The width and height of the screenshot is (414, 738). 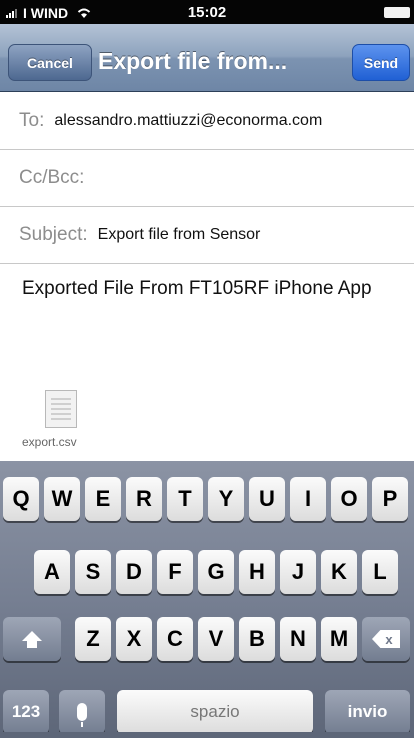 I want to click on status-bar: I WIND 15:02, so click(x=207, y=12).